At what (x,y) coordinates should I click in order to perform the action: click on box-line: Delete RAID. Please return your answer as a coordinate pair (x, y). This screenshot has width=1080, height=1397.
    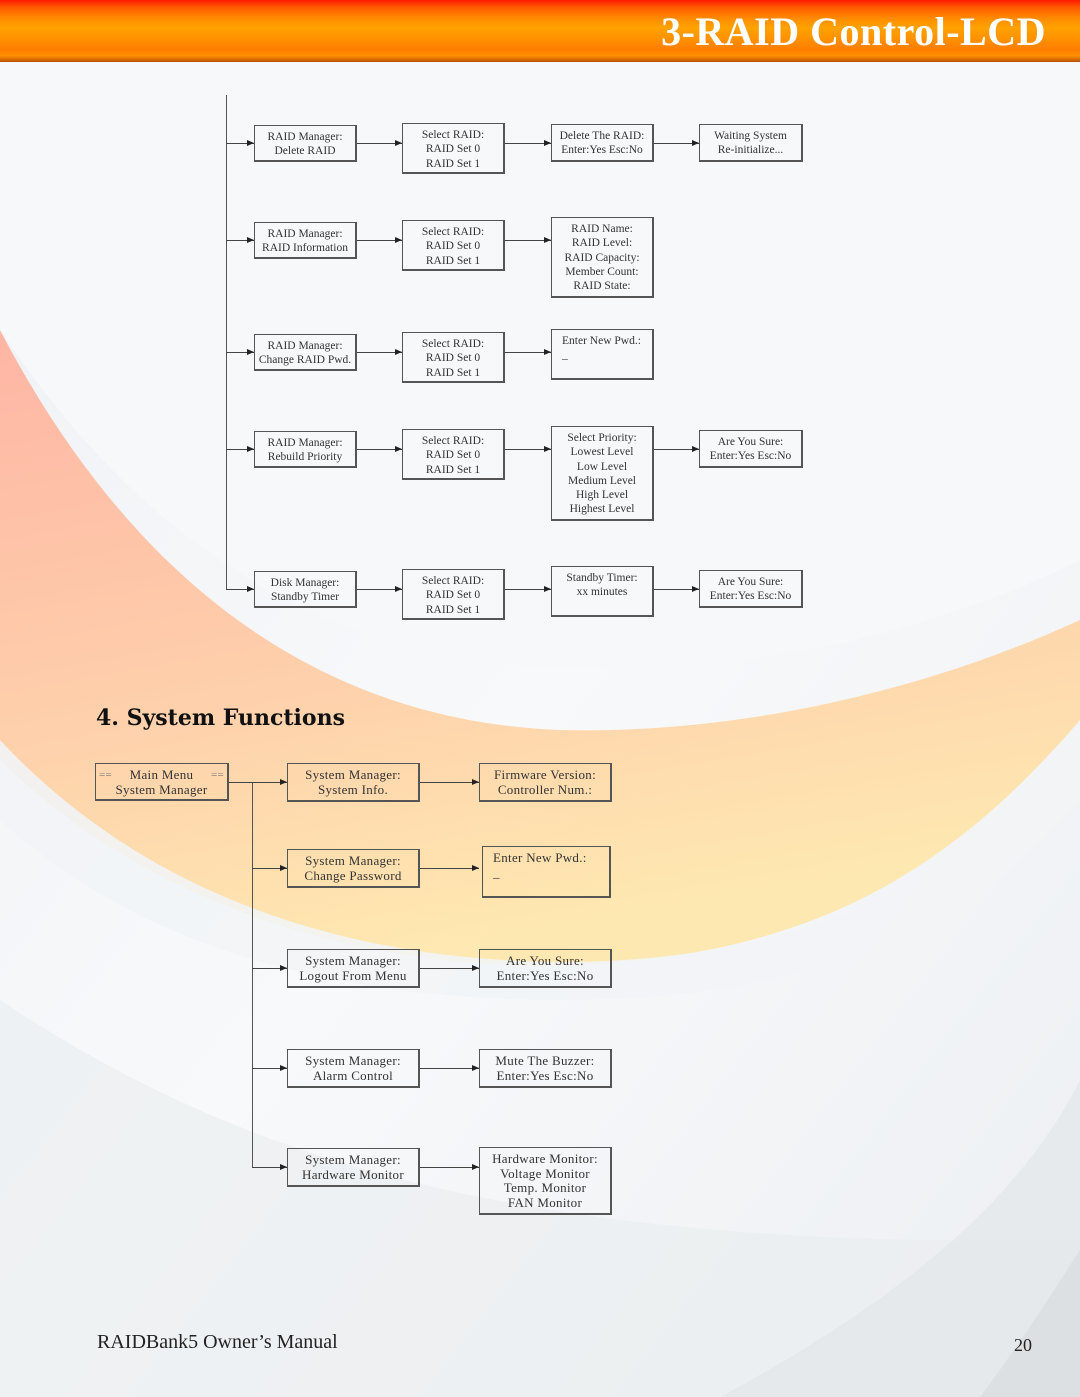
    Looking at the image, I should click on (305, 151).